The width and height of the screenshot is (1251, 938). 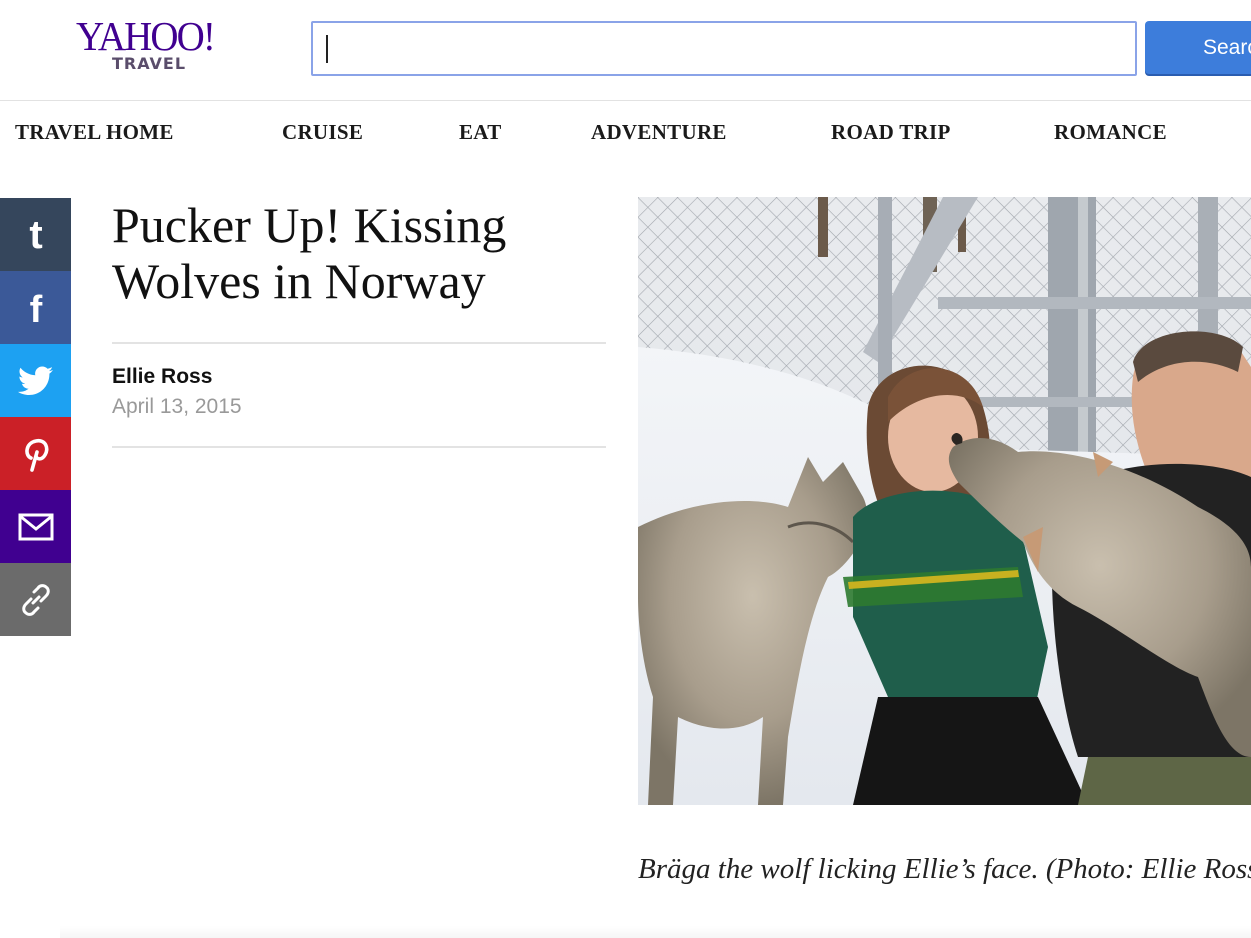 I want to click on nav-item-cruise: CRUISE, so click(x=322, y=132).